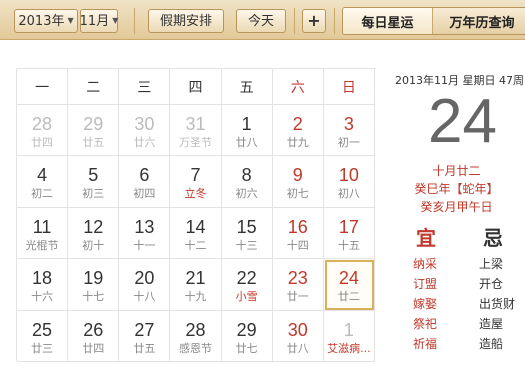  Describe the element at coordinates (456, 207) in the screenshot. I see `lunar-month-day: 癸亥月甲午日` at that location.